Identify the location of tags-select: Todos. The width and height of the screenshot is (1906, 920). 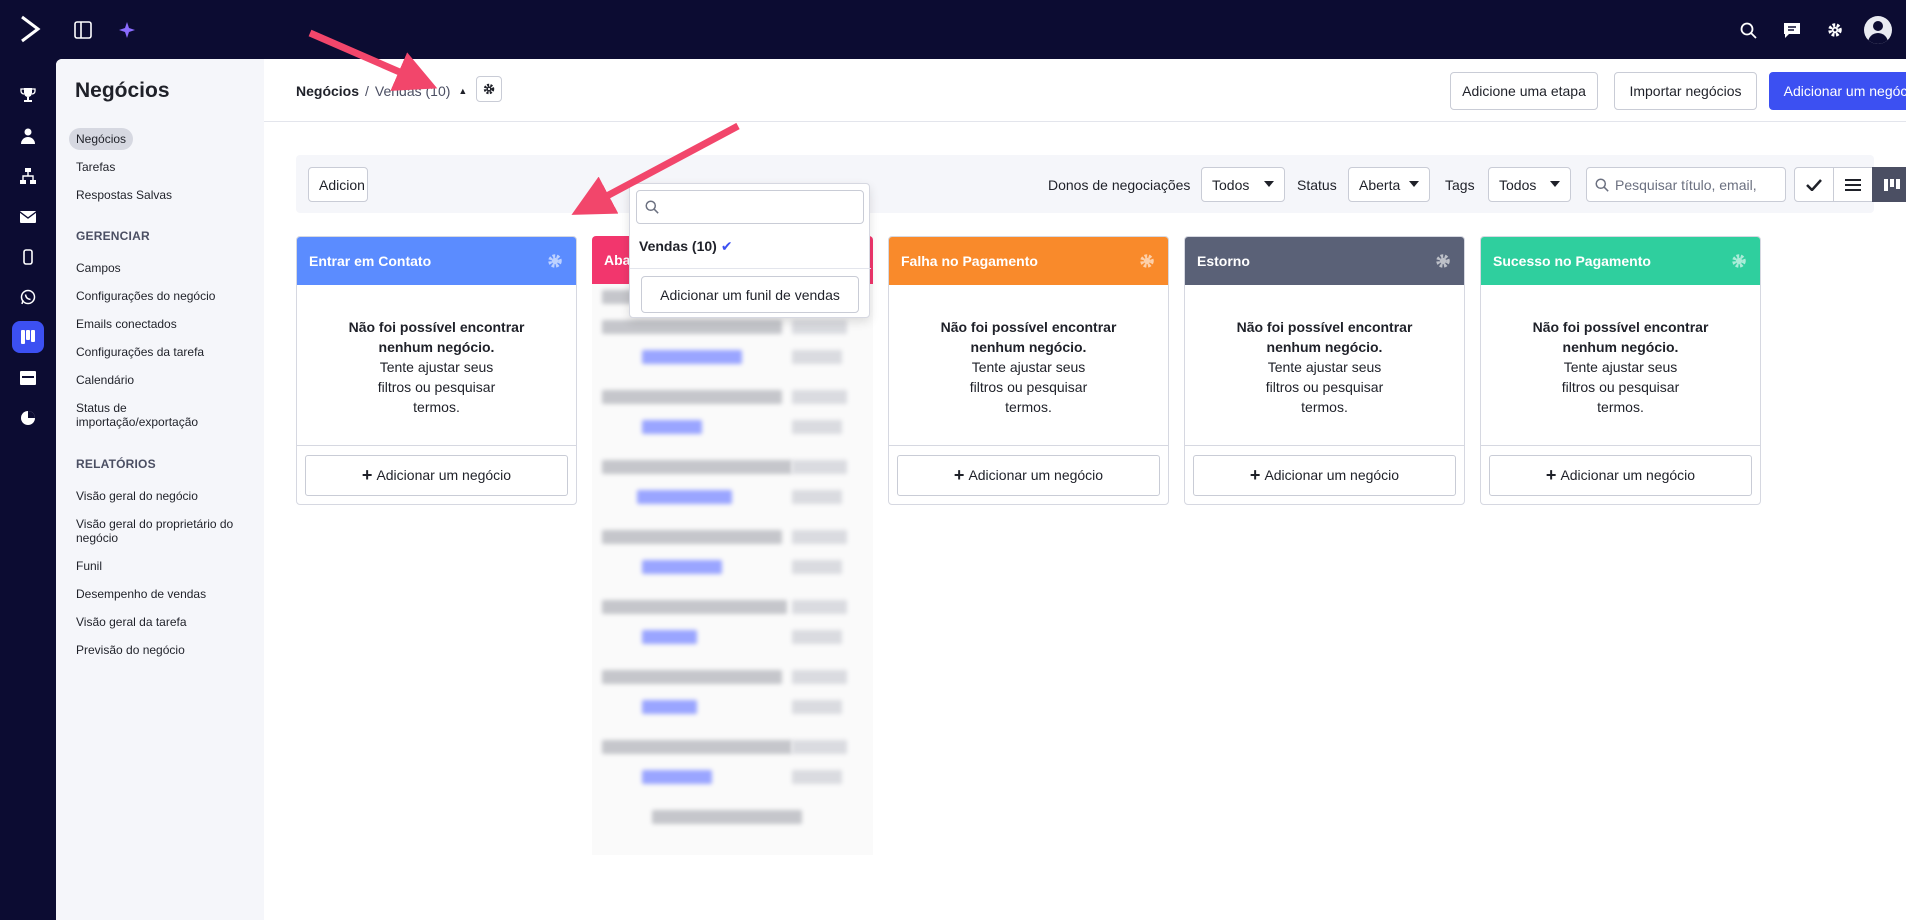
(1529, 184).